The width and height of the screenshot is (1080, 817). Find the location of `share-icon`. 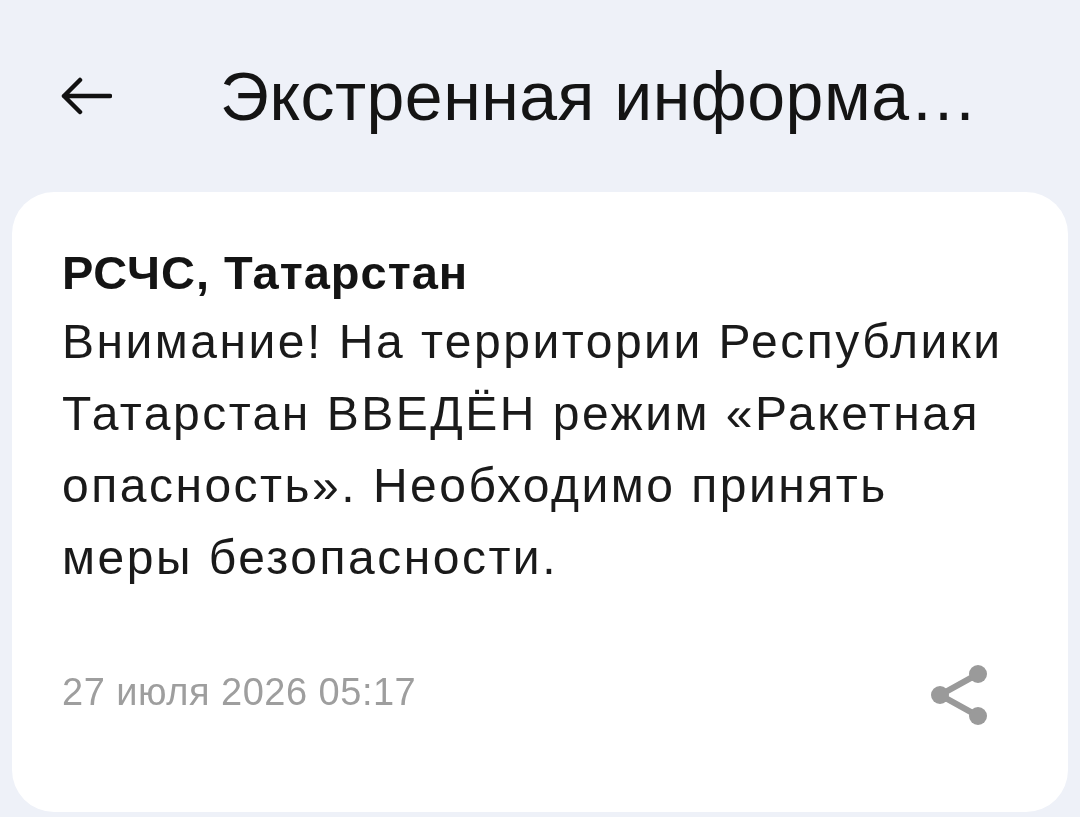

share-icon is located at coordinates (959, 695).